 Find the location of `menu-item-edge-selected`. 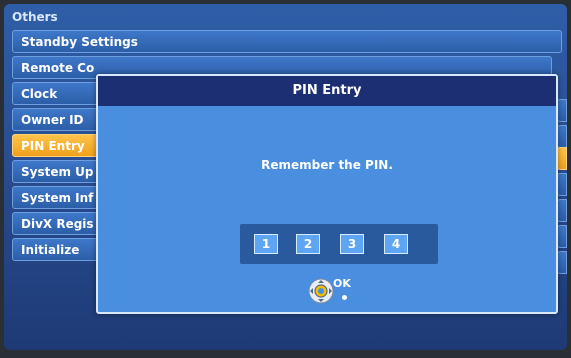

menu-item-edge-selected is located at coordinates (562, 158).